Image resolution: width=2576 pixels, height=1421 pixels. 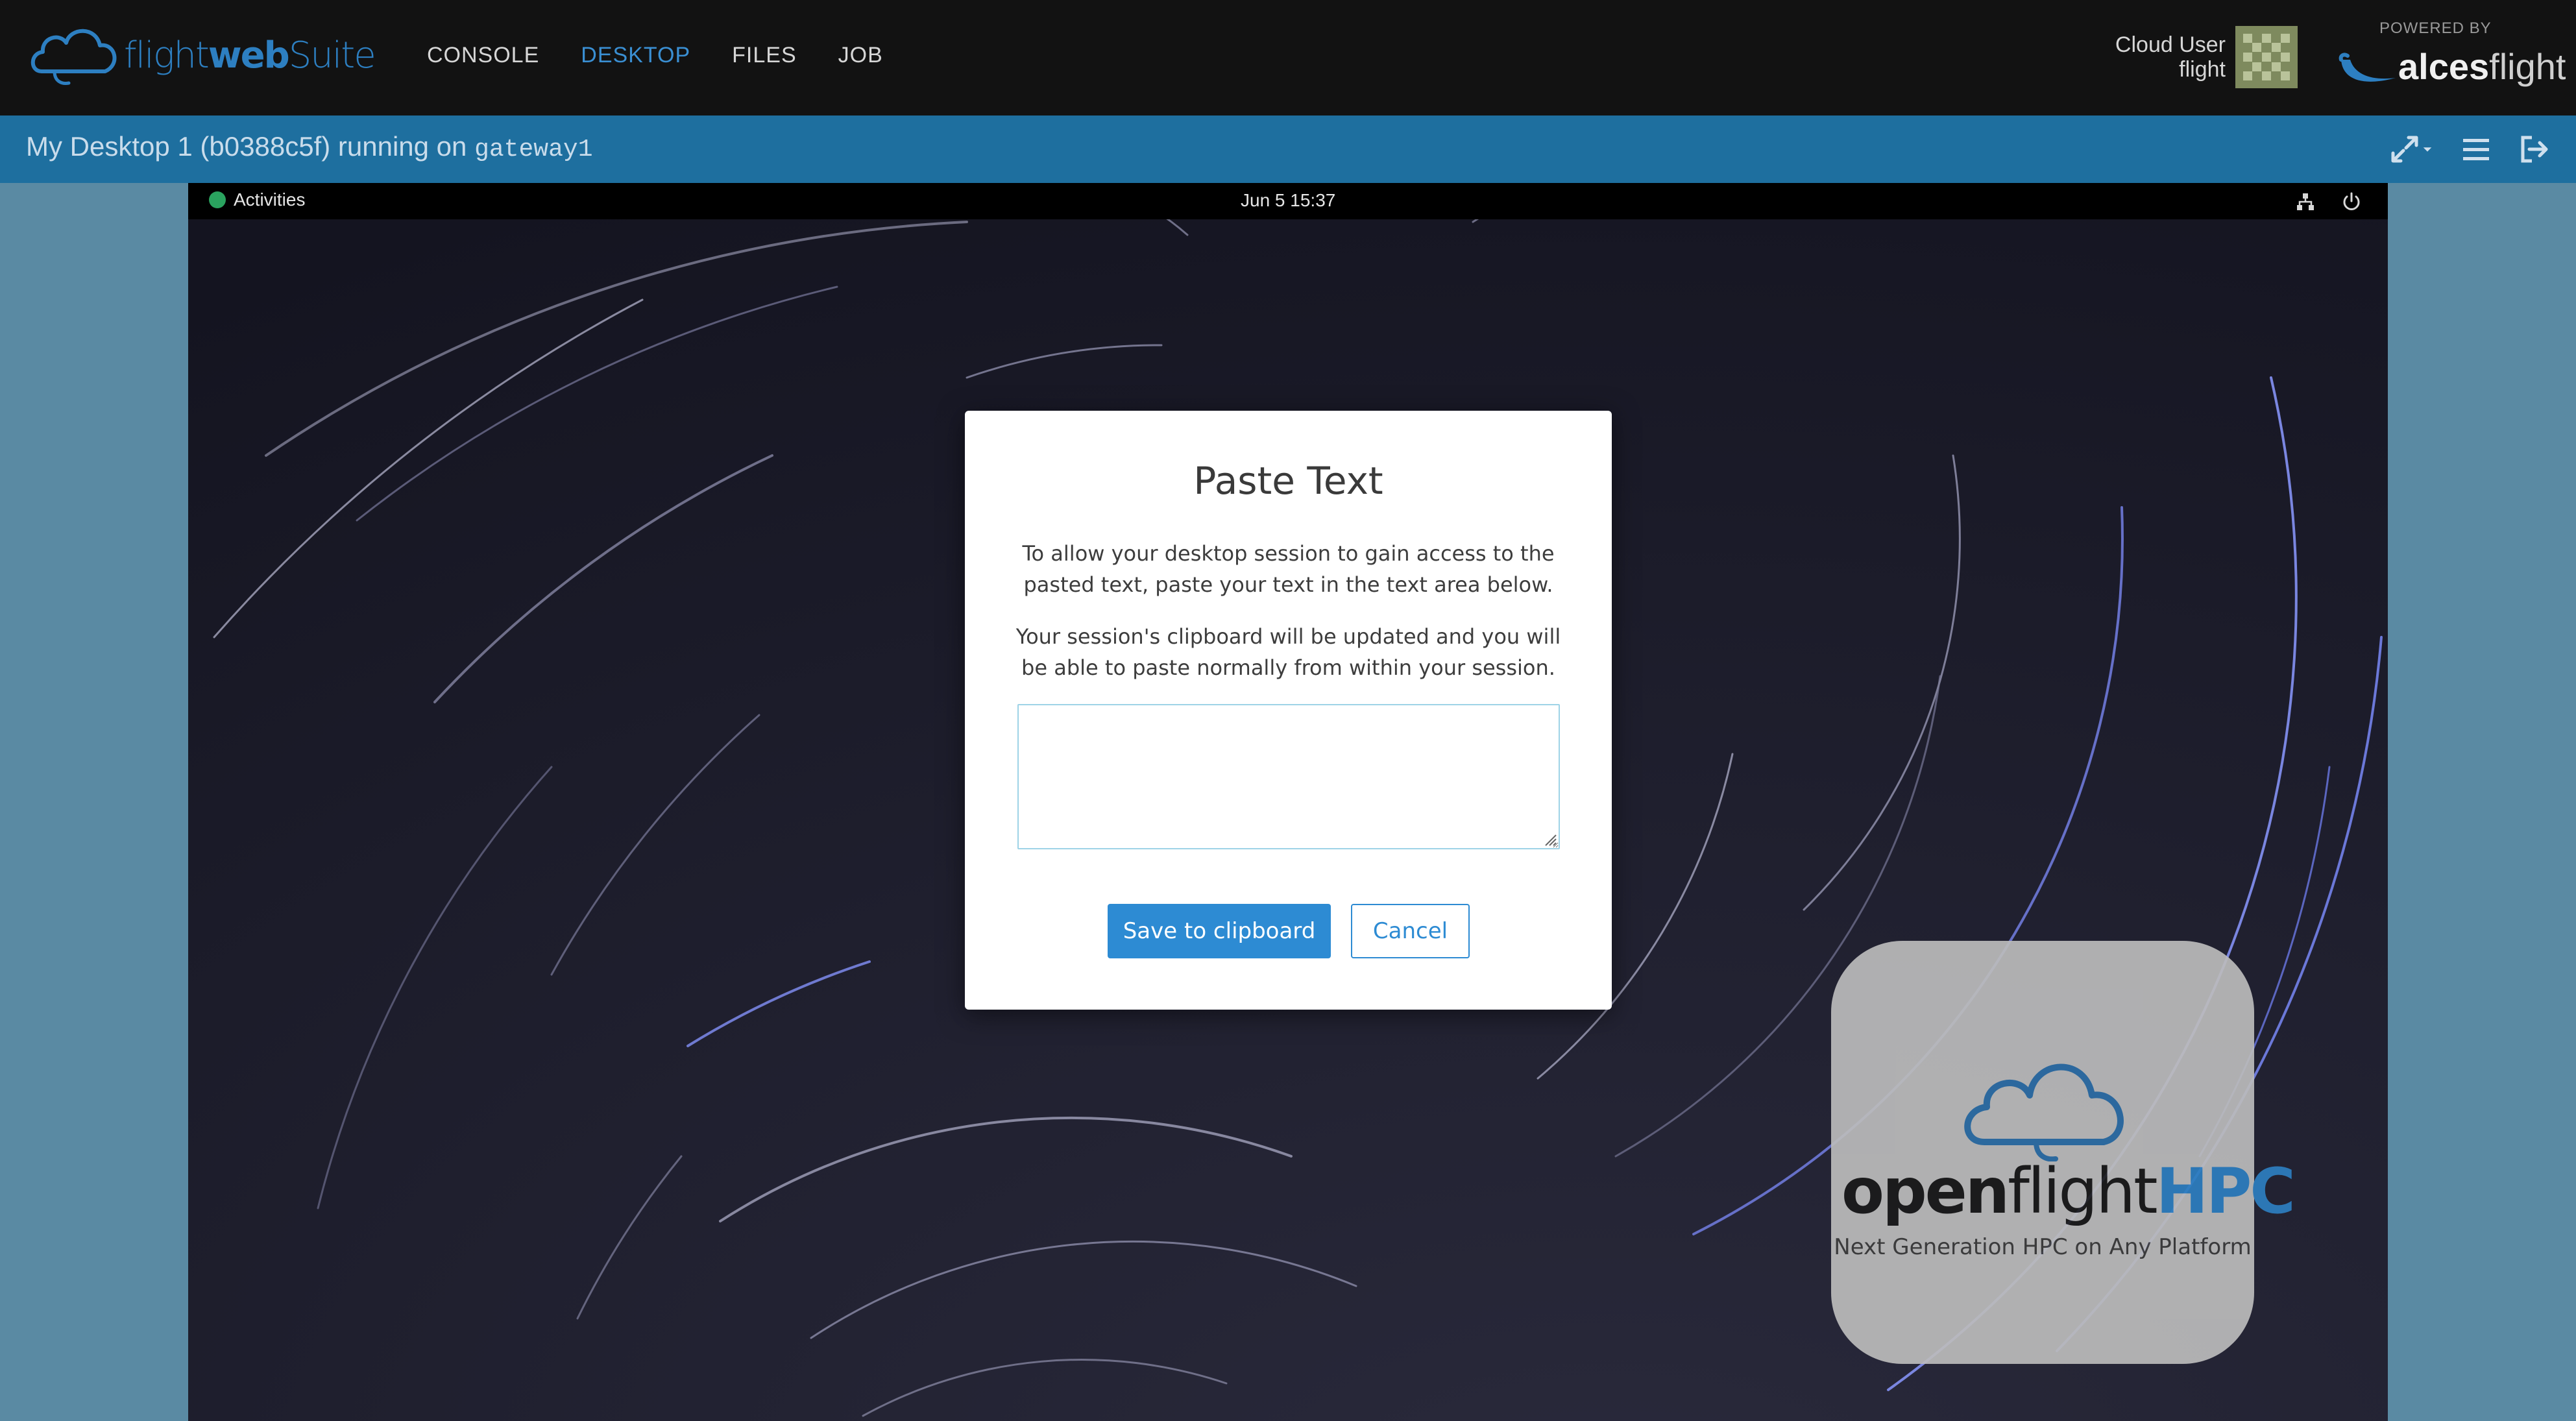 What do you see at coordinates (1410, 931) in the screenshot?
I see `cancel-button: Cancel` at bounding box center [1410, 931].